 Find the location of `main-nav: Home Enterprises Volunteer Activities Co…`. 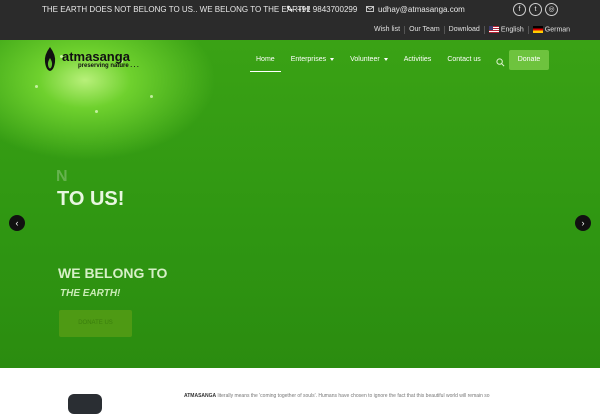

main-nav: Home Enterprises Volunteer Activities Co… is located at coordinates (368, 61).